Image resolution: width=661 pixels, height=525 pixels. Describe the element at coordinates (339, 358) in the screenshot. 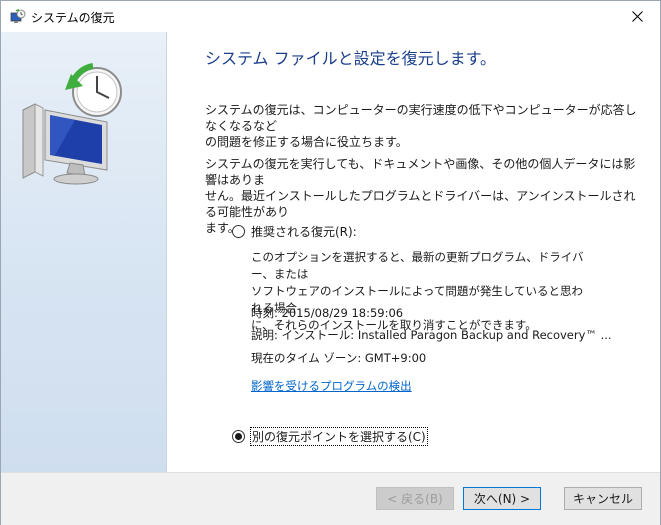

I see `current-timezone: 現在のタイム ゾーン: GMT+9:00` at that location.